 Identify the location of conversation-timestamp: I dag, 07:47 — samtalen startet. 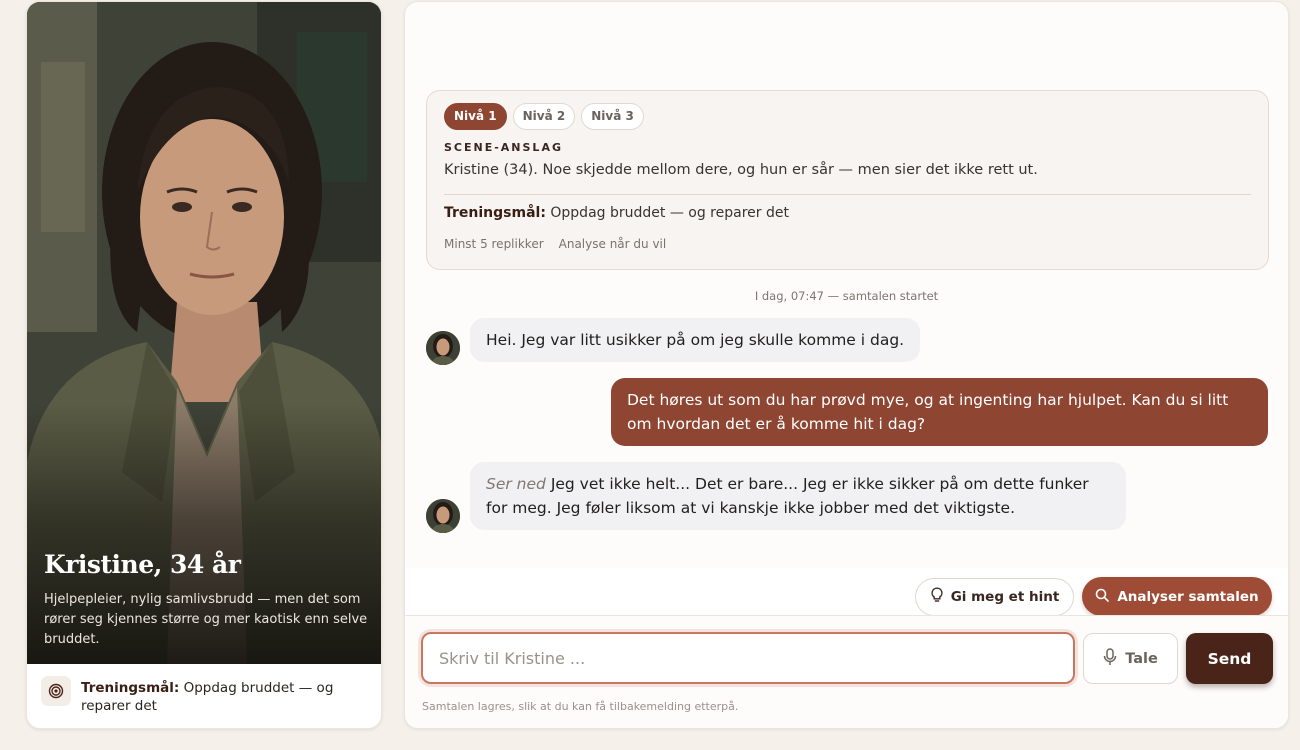
(846, 296).